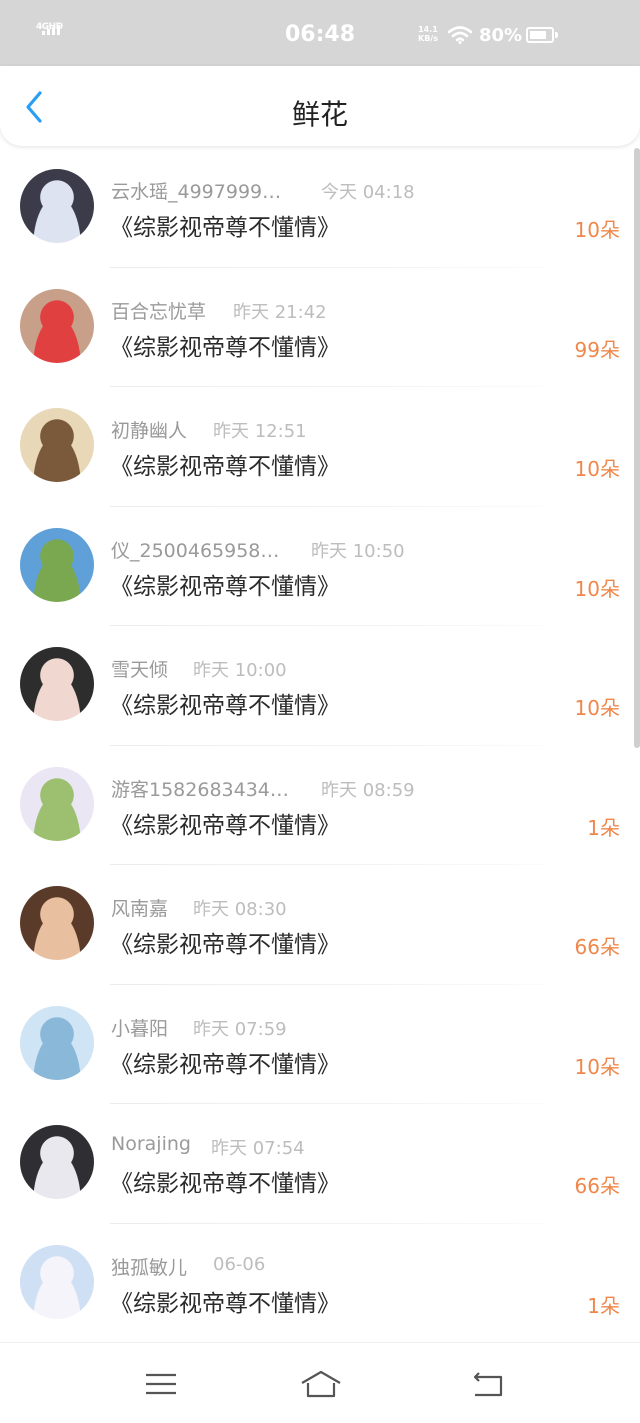  Describe the element at coordinates (319, 114) in the screenshot. I see `page-title: 鲜花` at that location.